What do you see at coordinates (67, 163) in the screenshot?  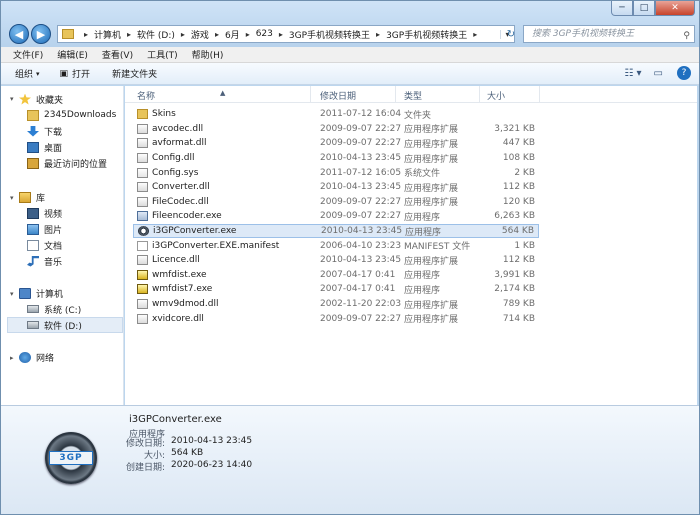 I see `nav-item-recent: 最近访问的位置` at bounding box center [67, 163].